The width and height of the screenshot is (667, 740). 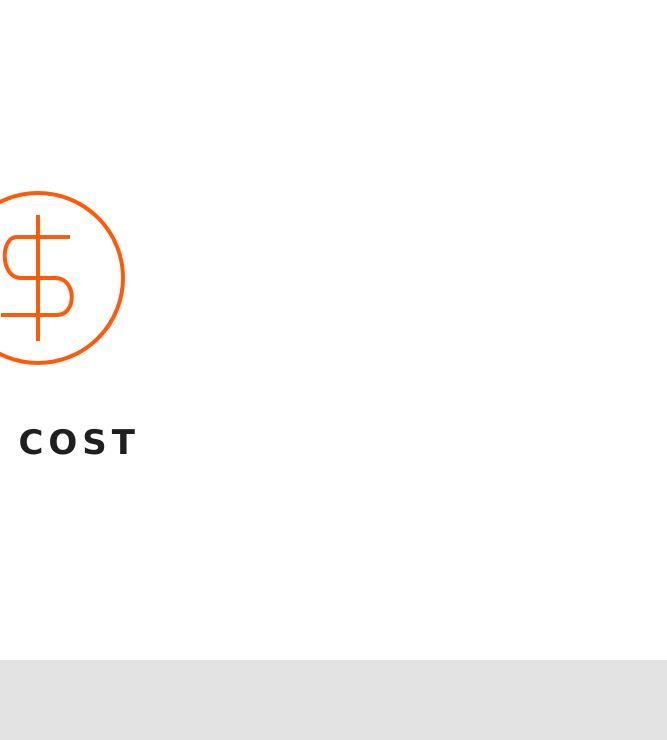 I want to click on feature-label: COST, so click(x=79, y=443).